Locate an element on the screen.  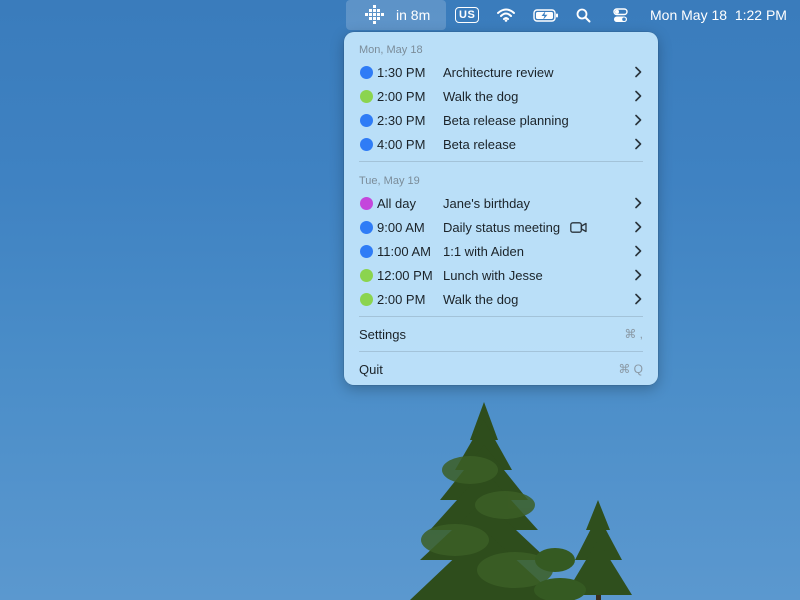
control-center-icon is located at coordinates (620, 14).